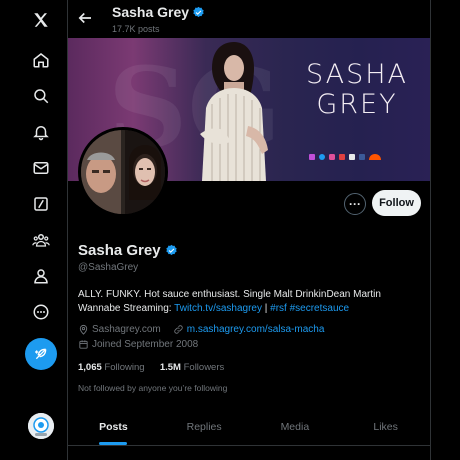 The width and height of the screenshot is (460, 460). I want to click on followers-link: 1.5M Followers, so click(192, 367).